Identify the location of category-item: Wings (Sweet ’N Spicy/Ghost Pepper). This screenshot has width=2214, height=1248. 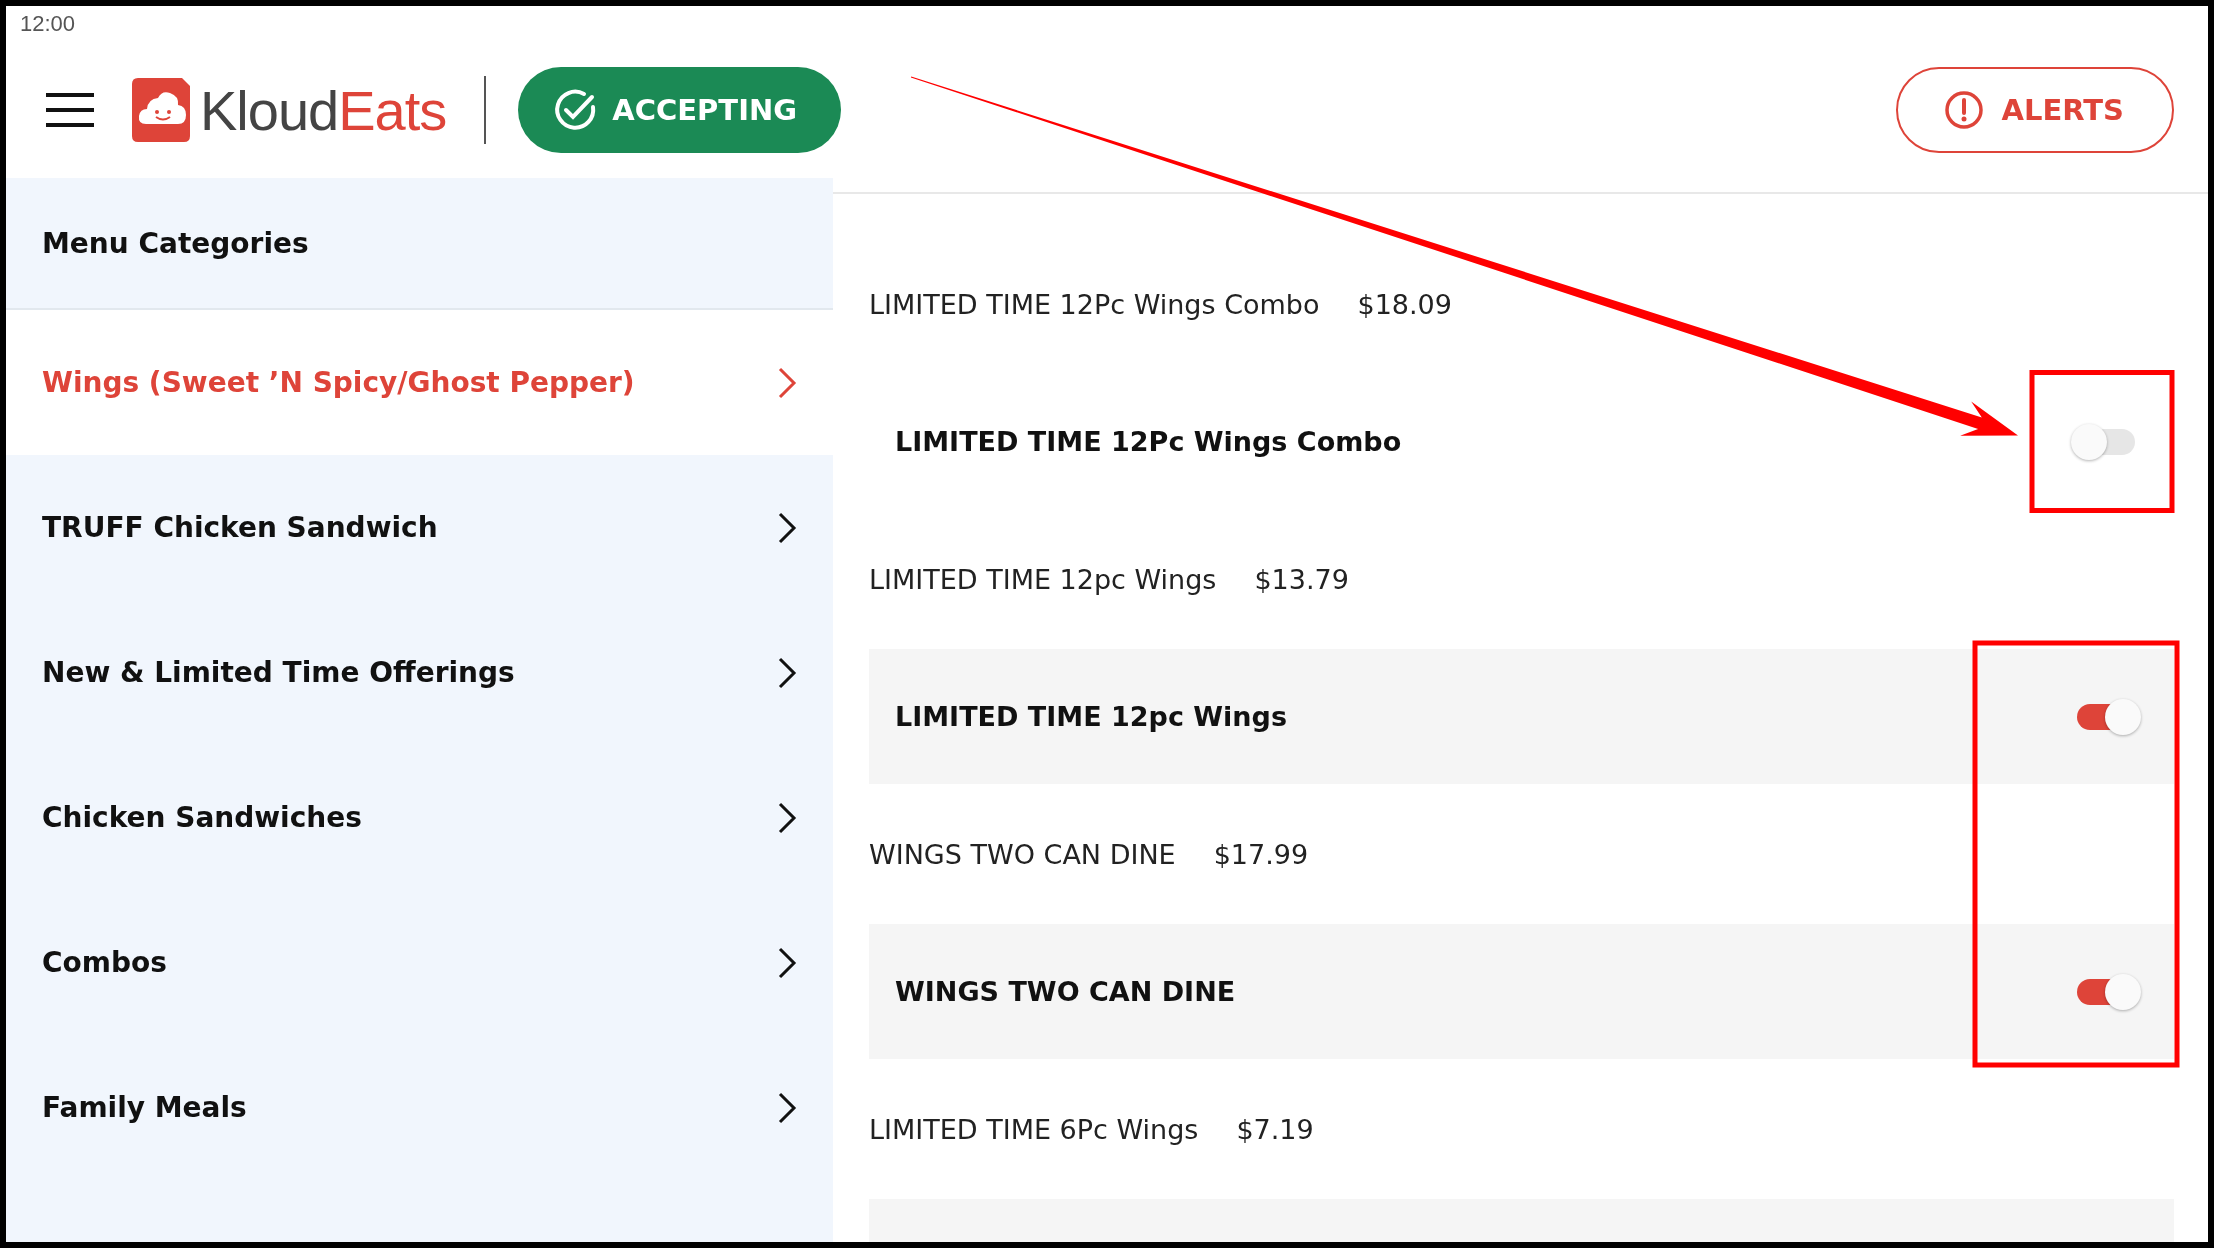
(419, 382).